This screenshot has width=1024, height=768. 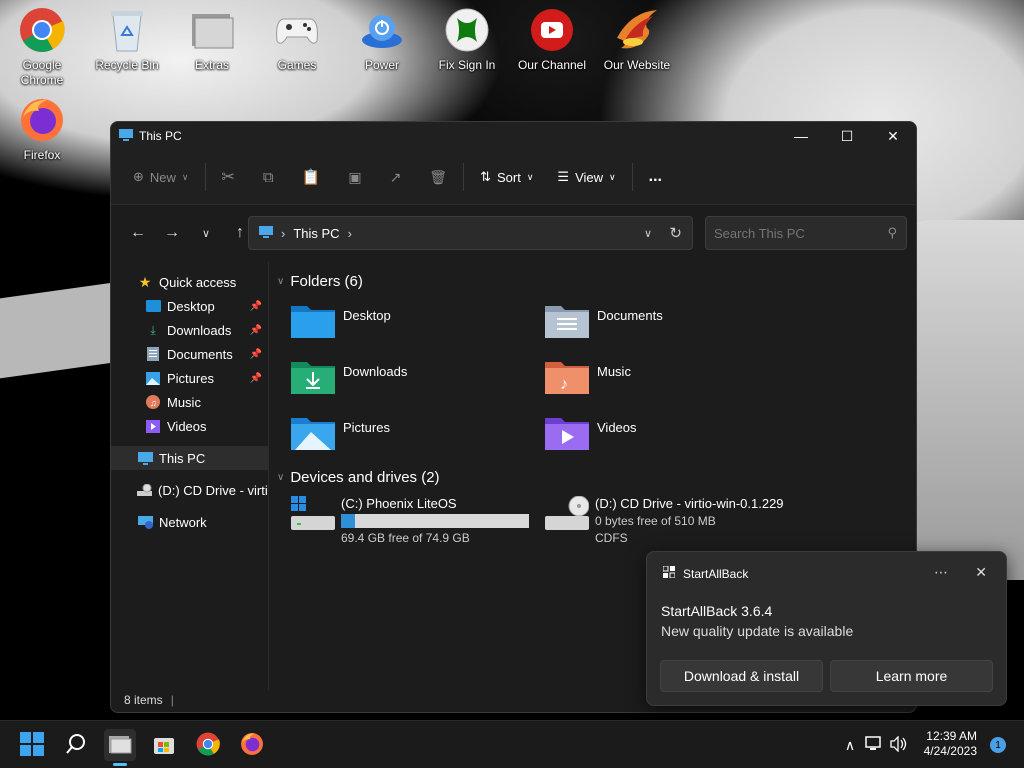 I want to click on clock-date: 4/24/2023, so click(x=950, y=751).